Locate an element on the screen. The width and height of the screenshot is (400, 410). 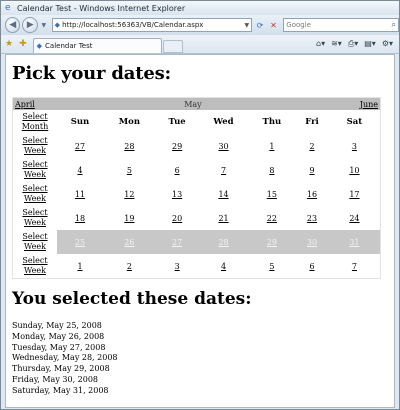
add-favorites-icon: ✚ is located at coordinates (23, 44).